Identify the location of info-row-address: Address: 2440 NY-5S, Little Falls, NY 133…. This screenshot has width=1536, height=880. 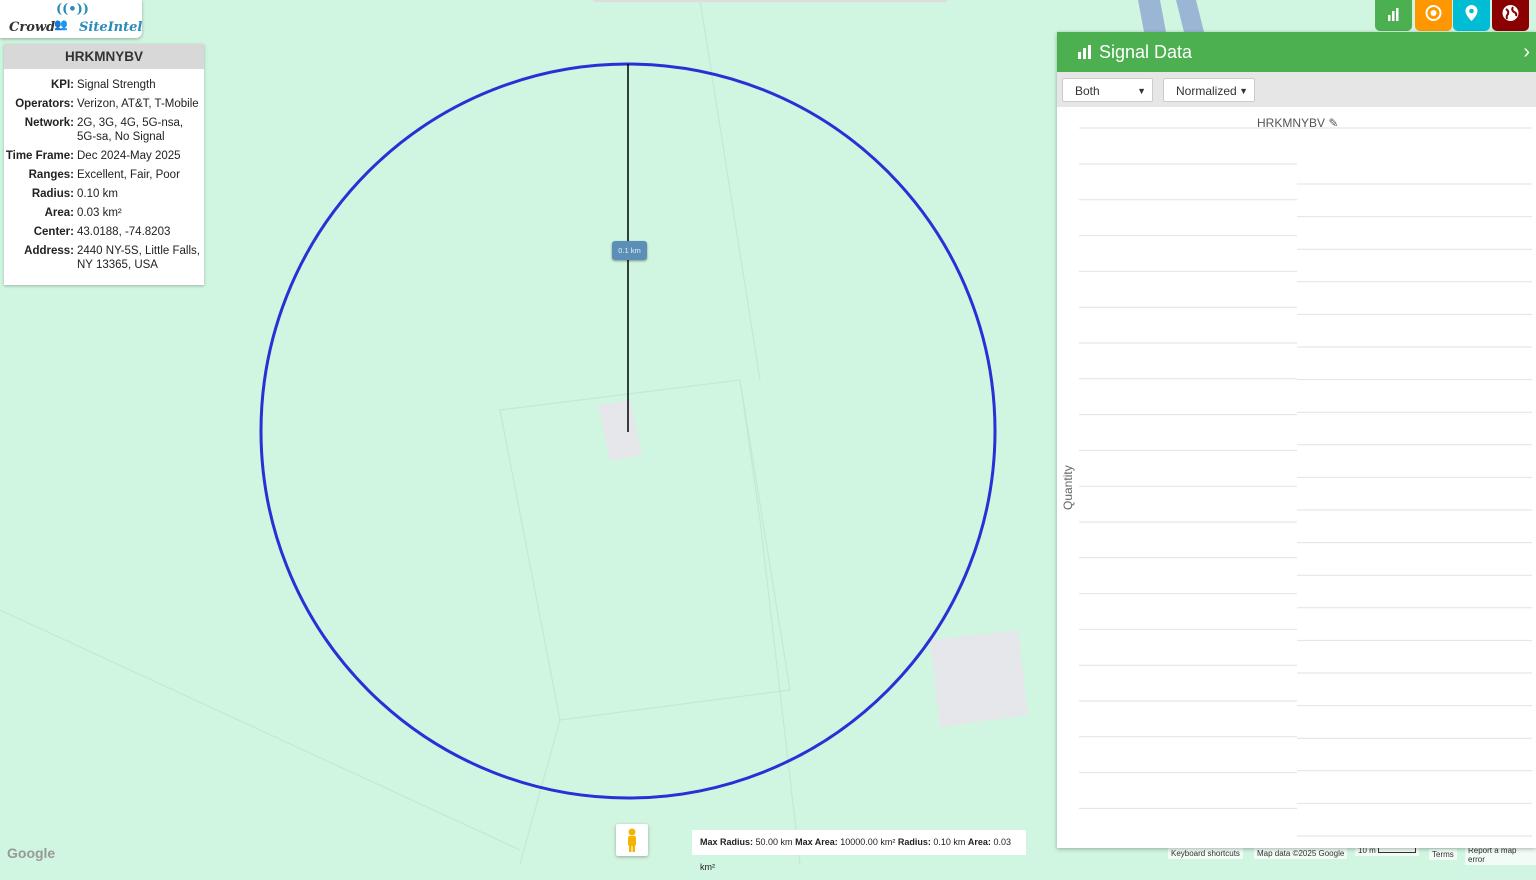
(112, 258).